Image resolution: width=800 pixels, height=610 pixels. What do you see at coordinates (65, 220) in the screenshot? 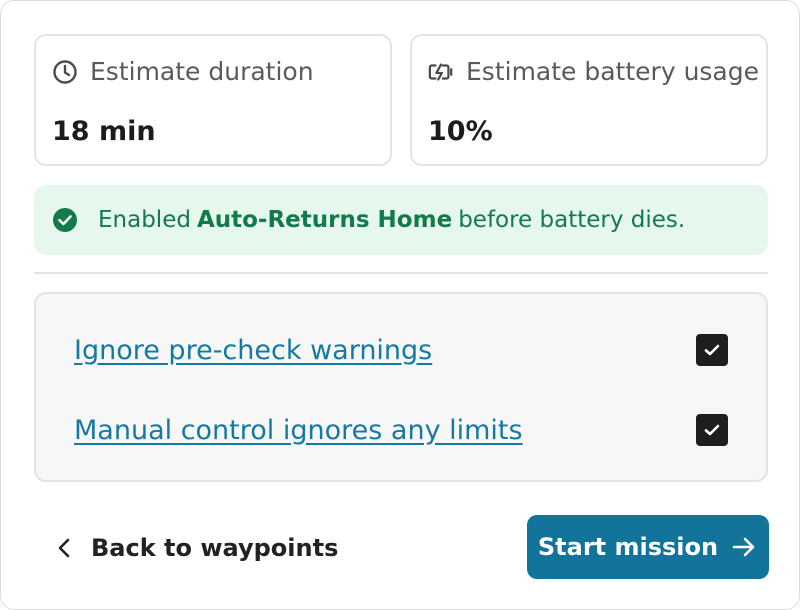
I see `check-circle-icon` at bounding box center [65, 220].